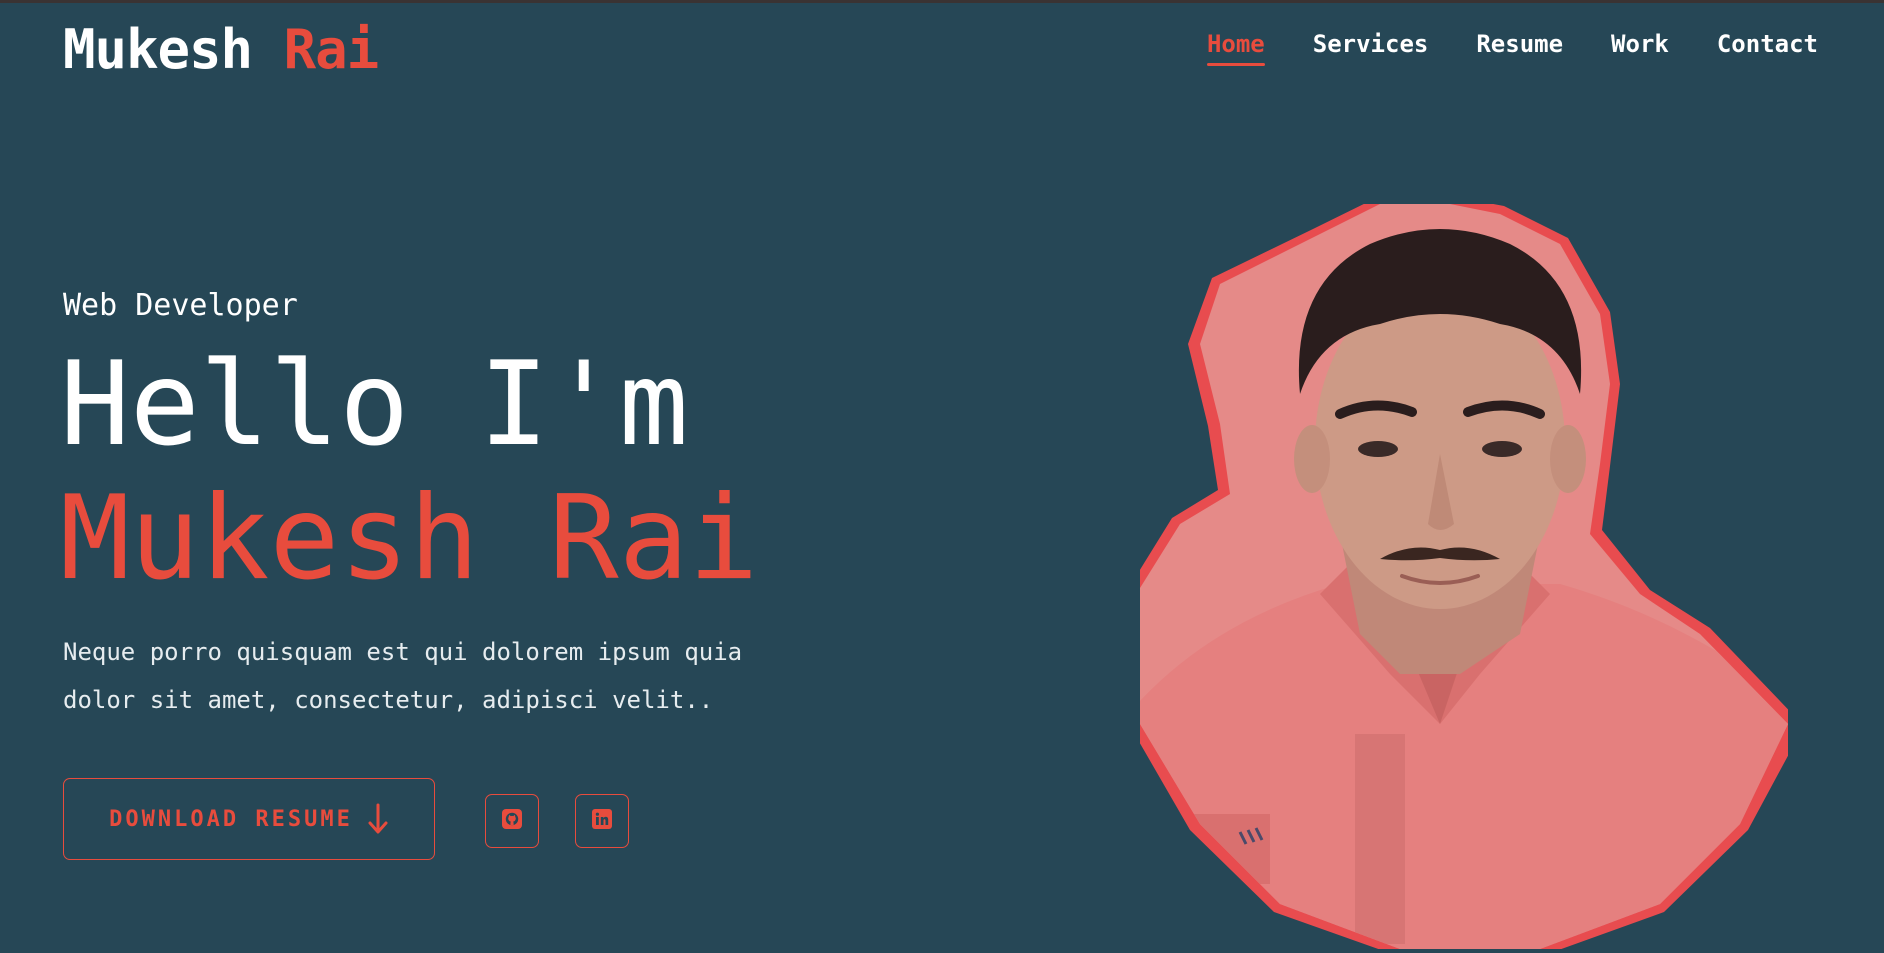 This screenshot has width=1884, height=953. Describe the element at coordinates (158, 49) in the screenshot. I see `logo-first-name: Mukesh` at that location.